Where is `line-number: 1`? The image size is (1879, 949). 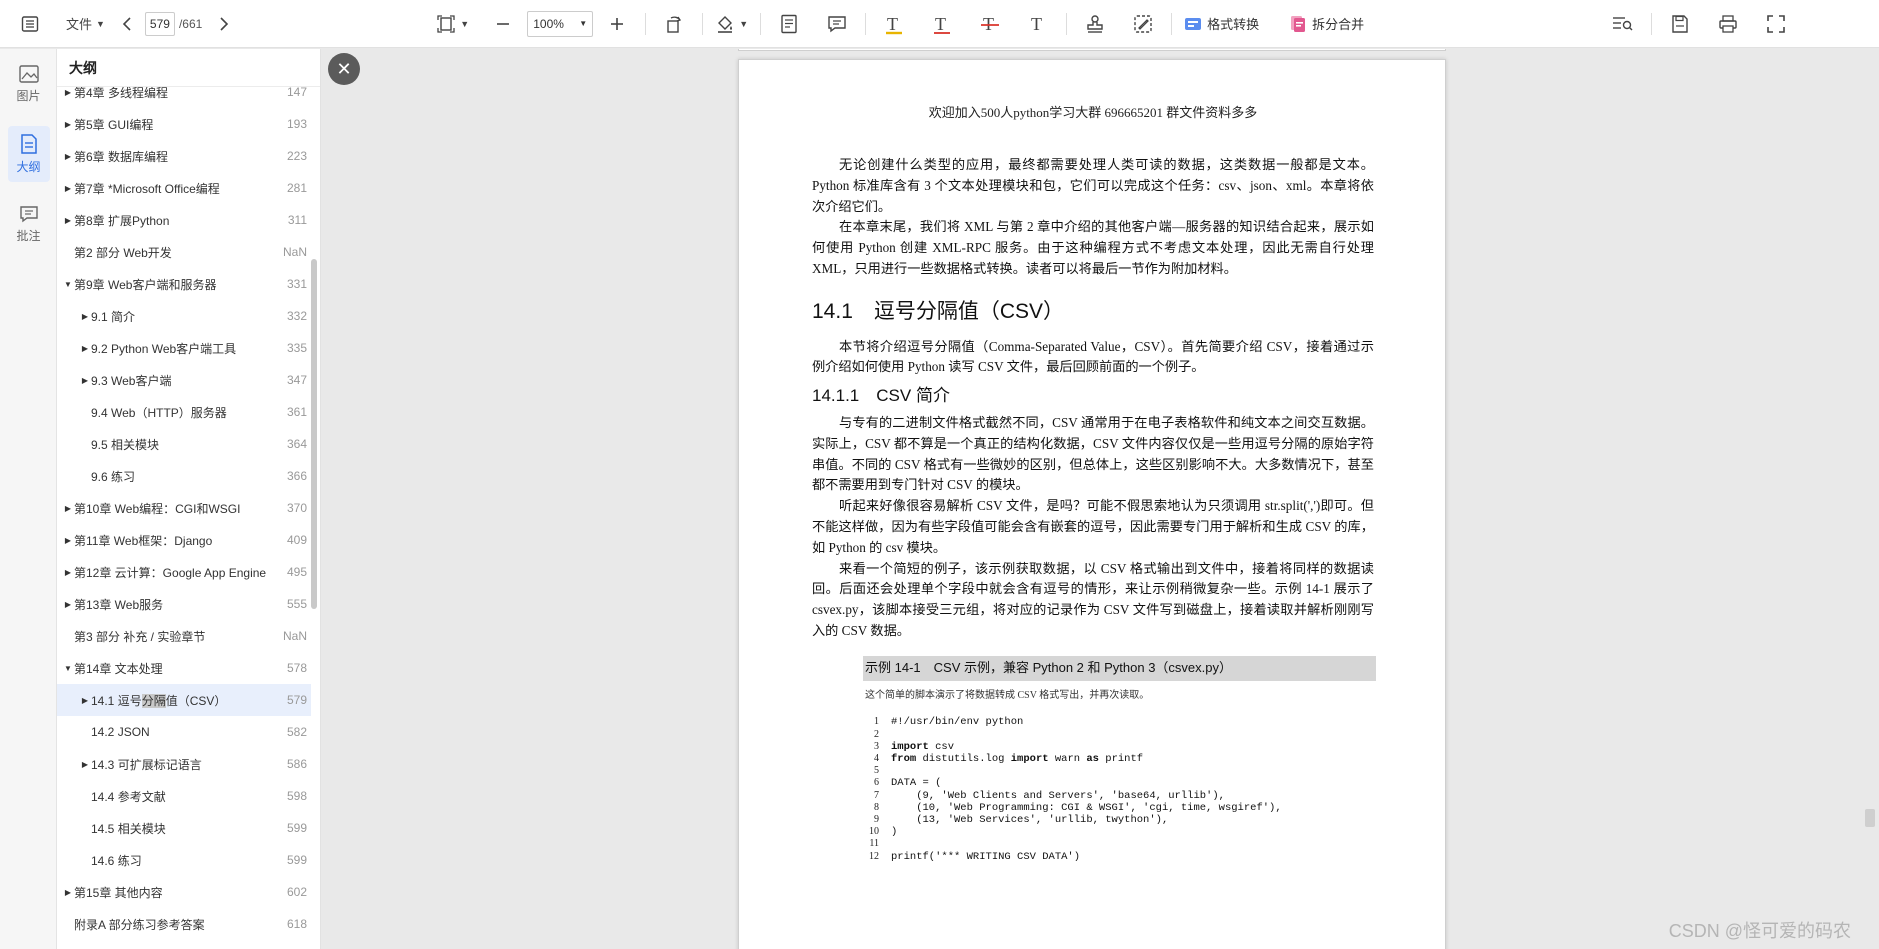 line-number: 1 is located at coordinates (876, 722).